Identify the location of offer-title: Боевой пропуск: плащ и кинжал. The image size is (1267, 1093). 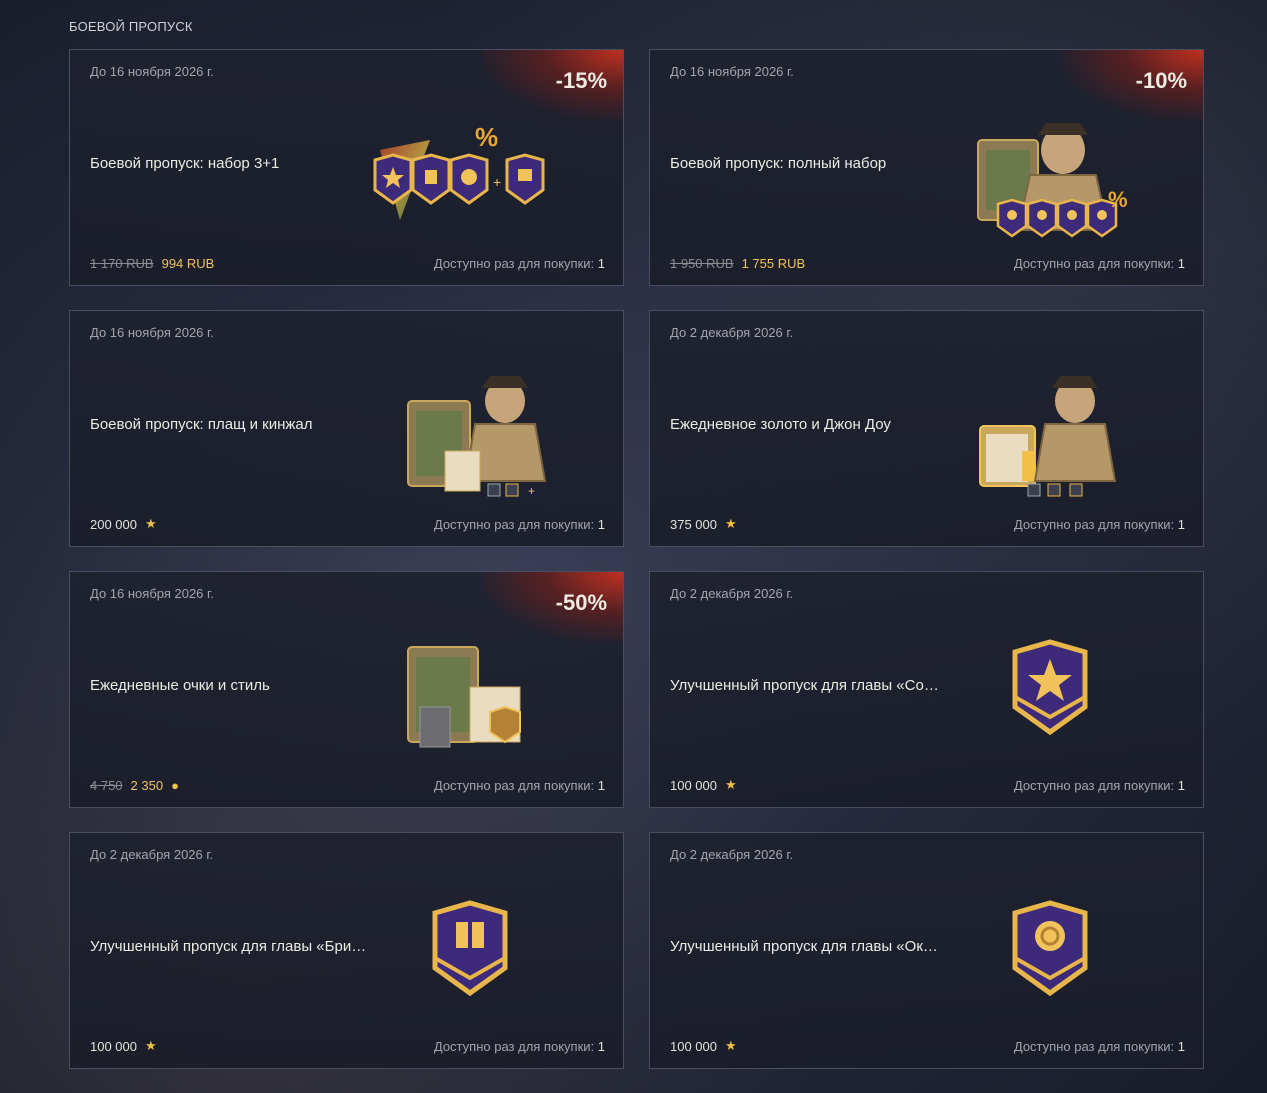
(201, 424).